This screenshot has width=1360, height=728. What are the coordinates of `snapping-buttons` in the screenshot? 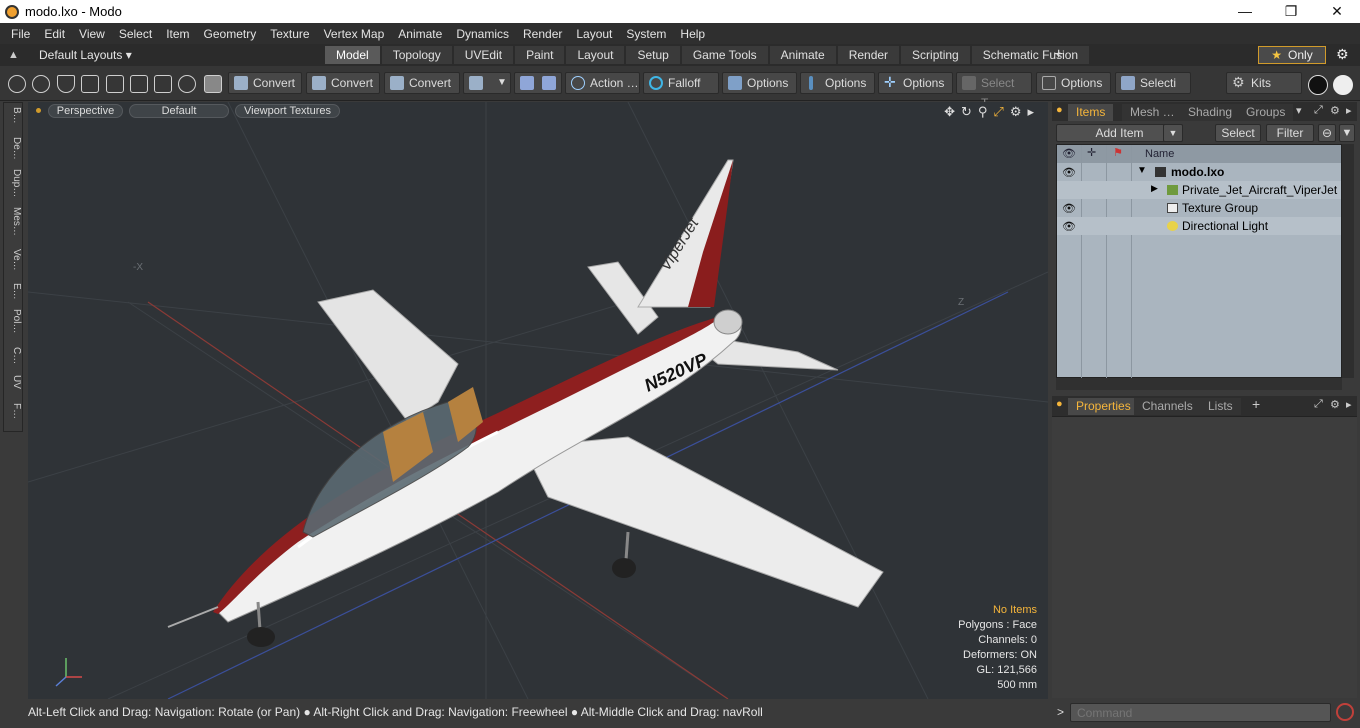 It's located at (538, 83).